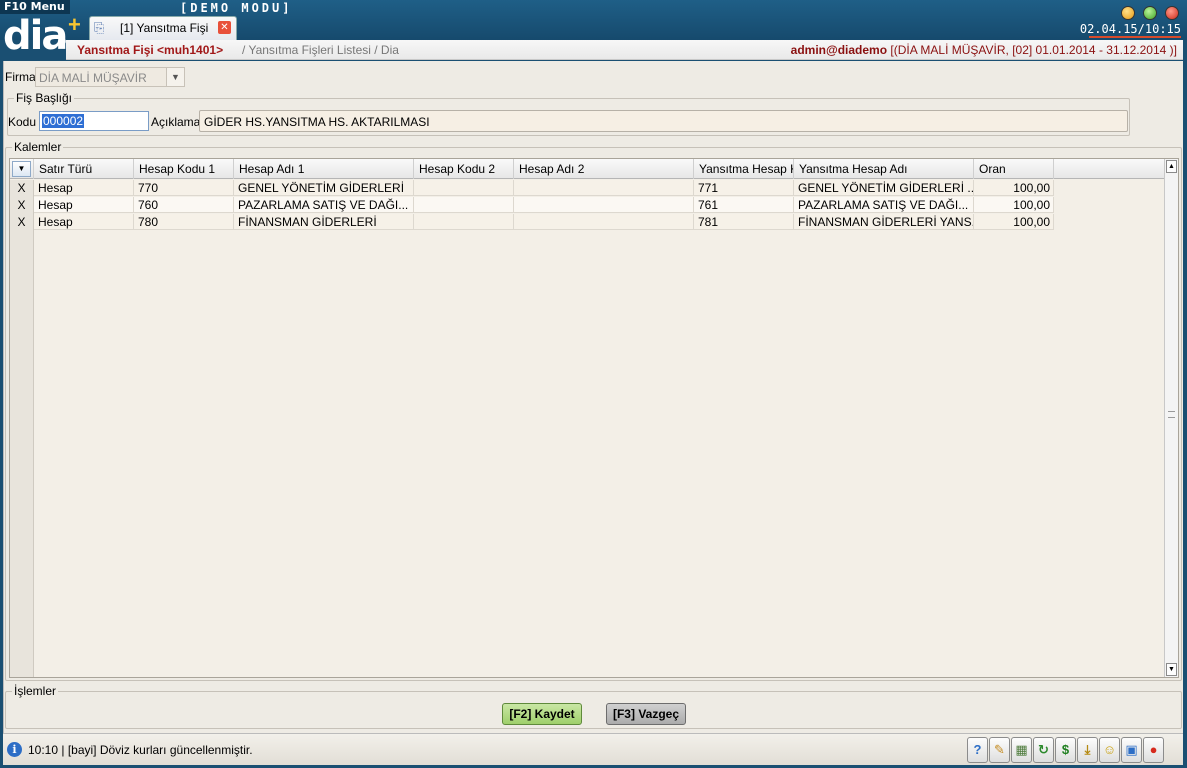 Image resolution: width=1187 pixels, height=768 pixels. I want to click on tab-yansitma-fisi: ⎘ [1] Yansıtma Fişi ✕, so click(163, 28).